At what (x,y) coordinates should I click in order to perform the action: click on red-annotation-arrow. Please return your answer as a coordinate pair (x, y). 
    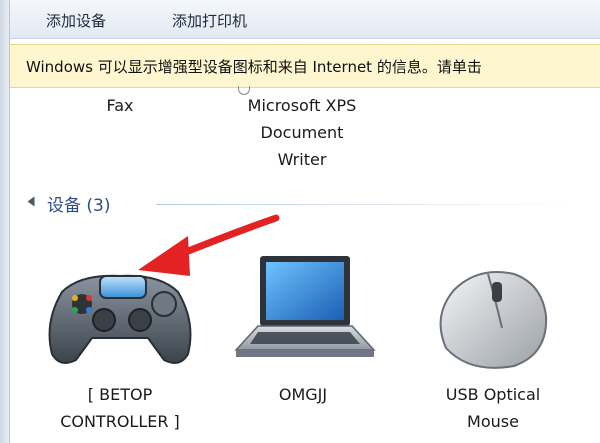
    Looking at the image, I should click on (209, 245).